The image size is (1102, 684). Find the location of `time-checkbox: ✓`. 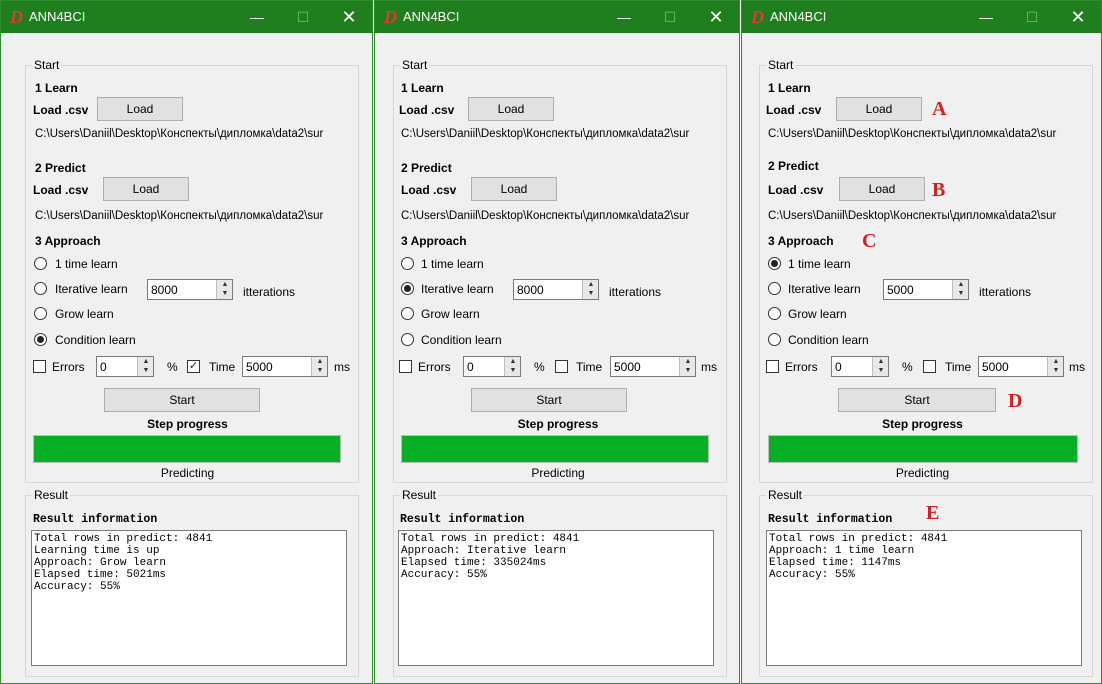

time-checkbox: ✓ is located at coordinates (193, 366).